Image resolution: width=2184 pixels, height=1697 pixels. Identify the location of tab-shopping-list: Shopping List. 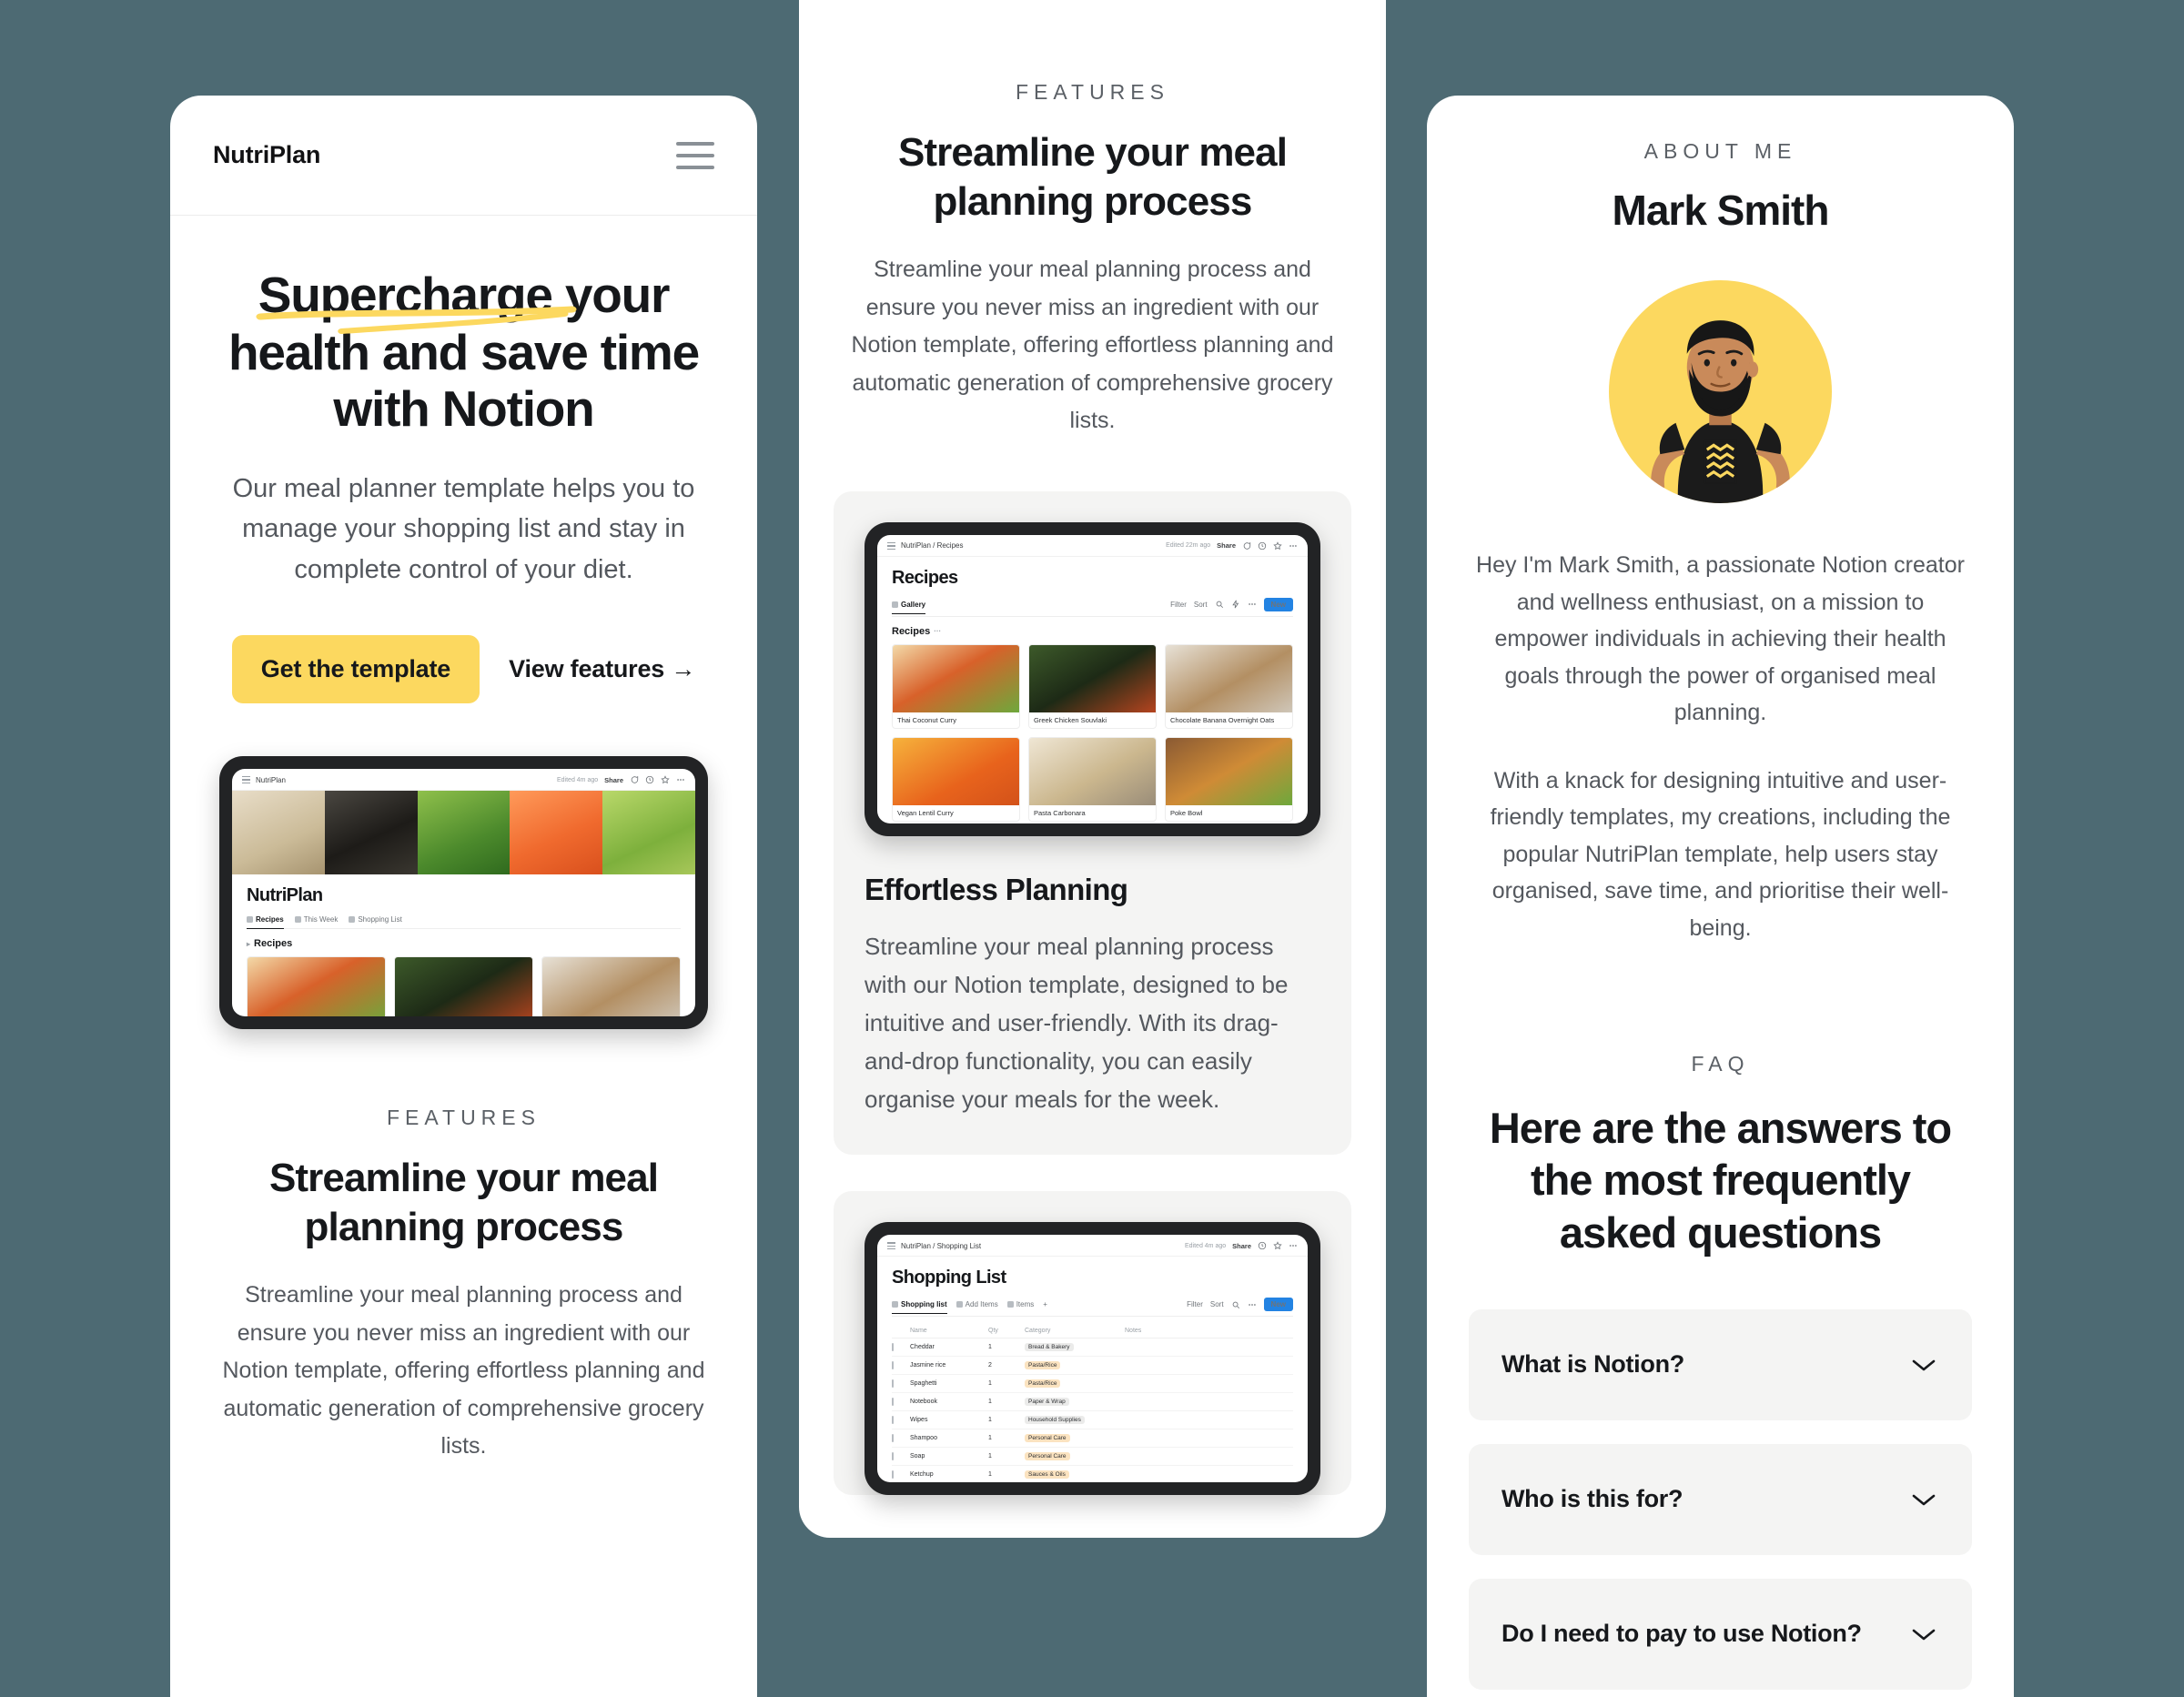
(376, 919).